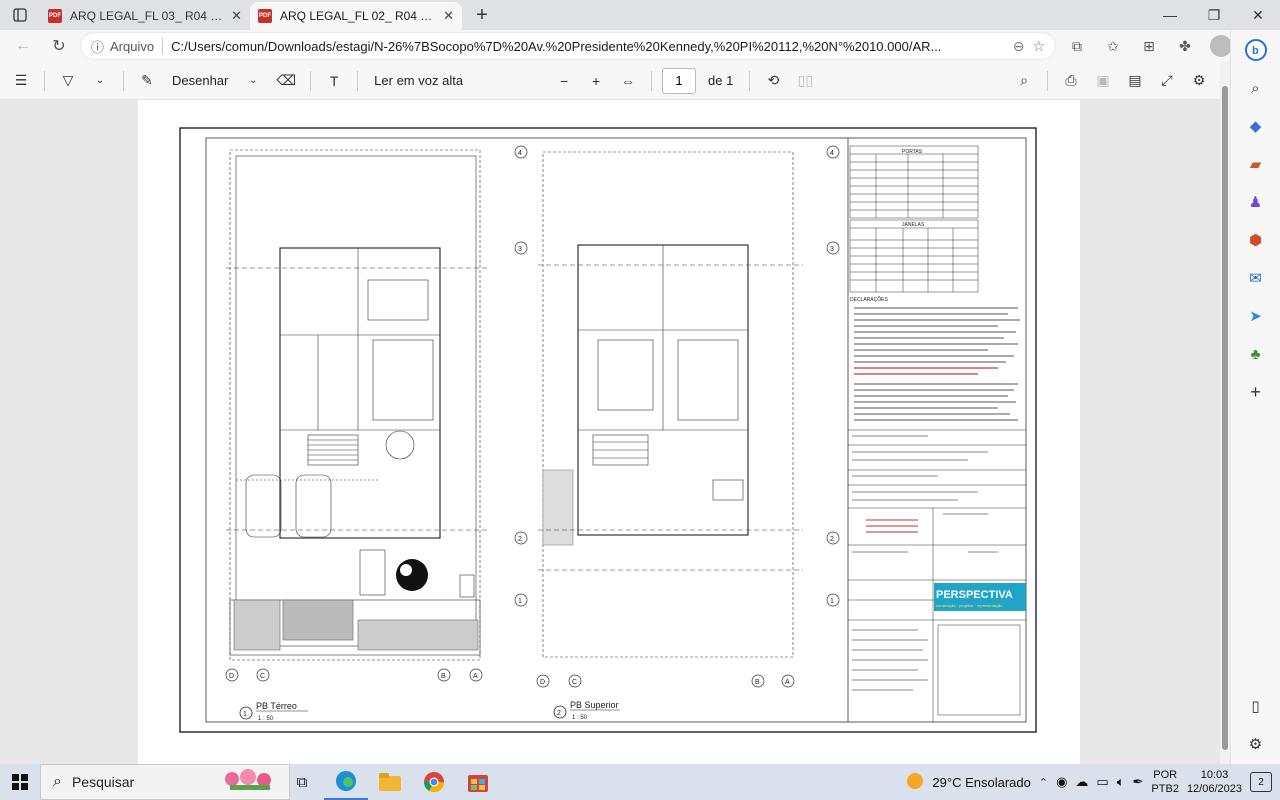 The height and width of the screenshot is (800, 1280). I want to click on upper-floor-plan, so click(670, 404).